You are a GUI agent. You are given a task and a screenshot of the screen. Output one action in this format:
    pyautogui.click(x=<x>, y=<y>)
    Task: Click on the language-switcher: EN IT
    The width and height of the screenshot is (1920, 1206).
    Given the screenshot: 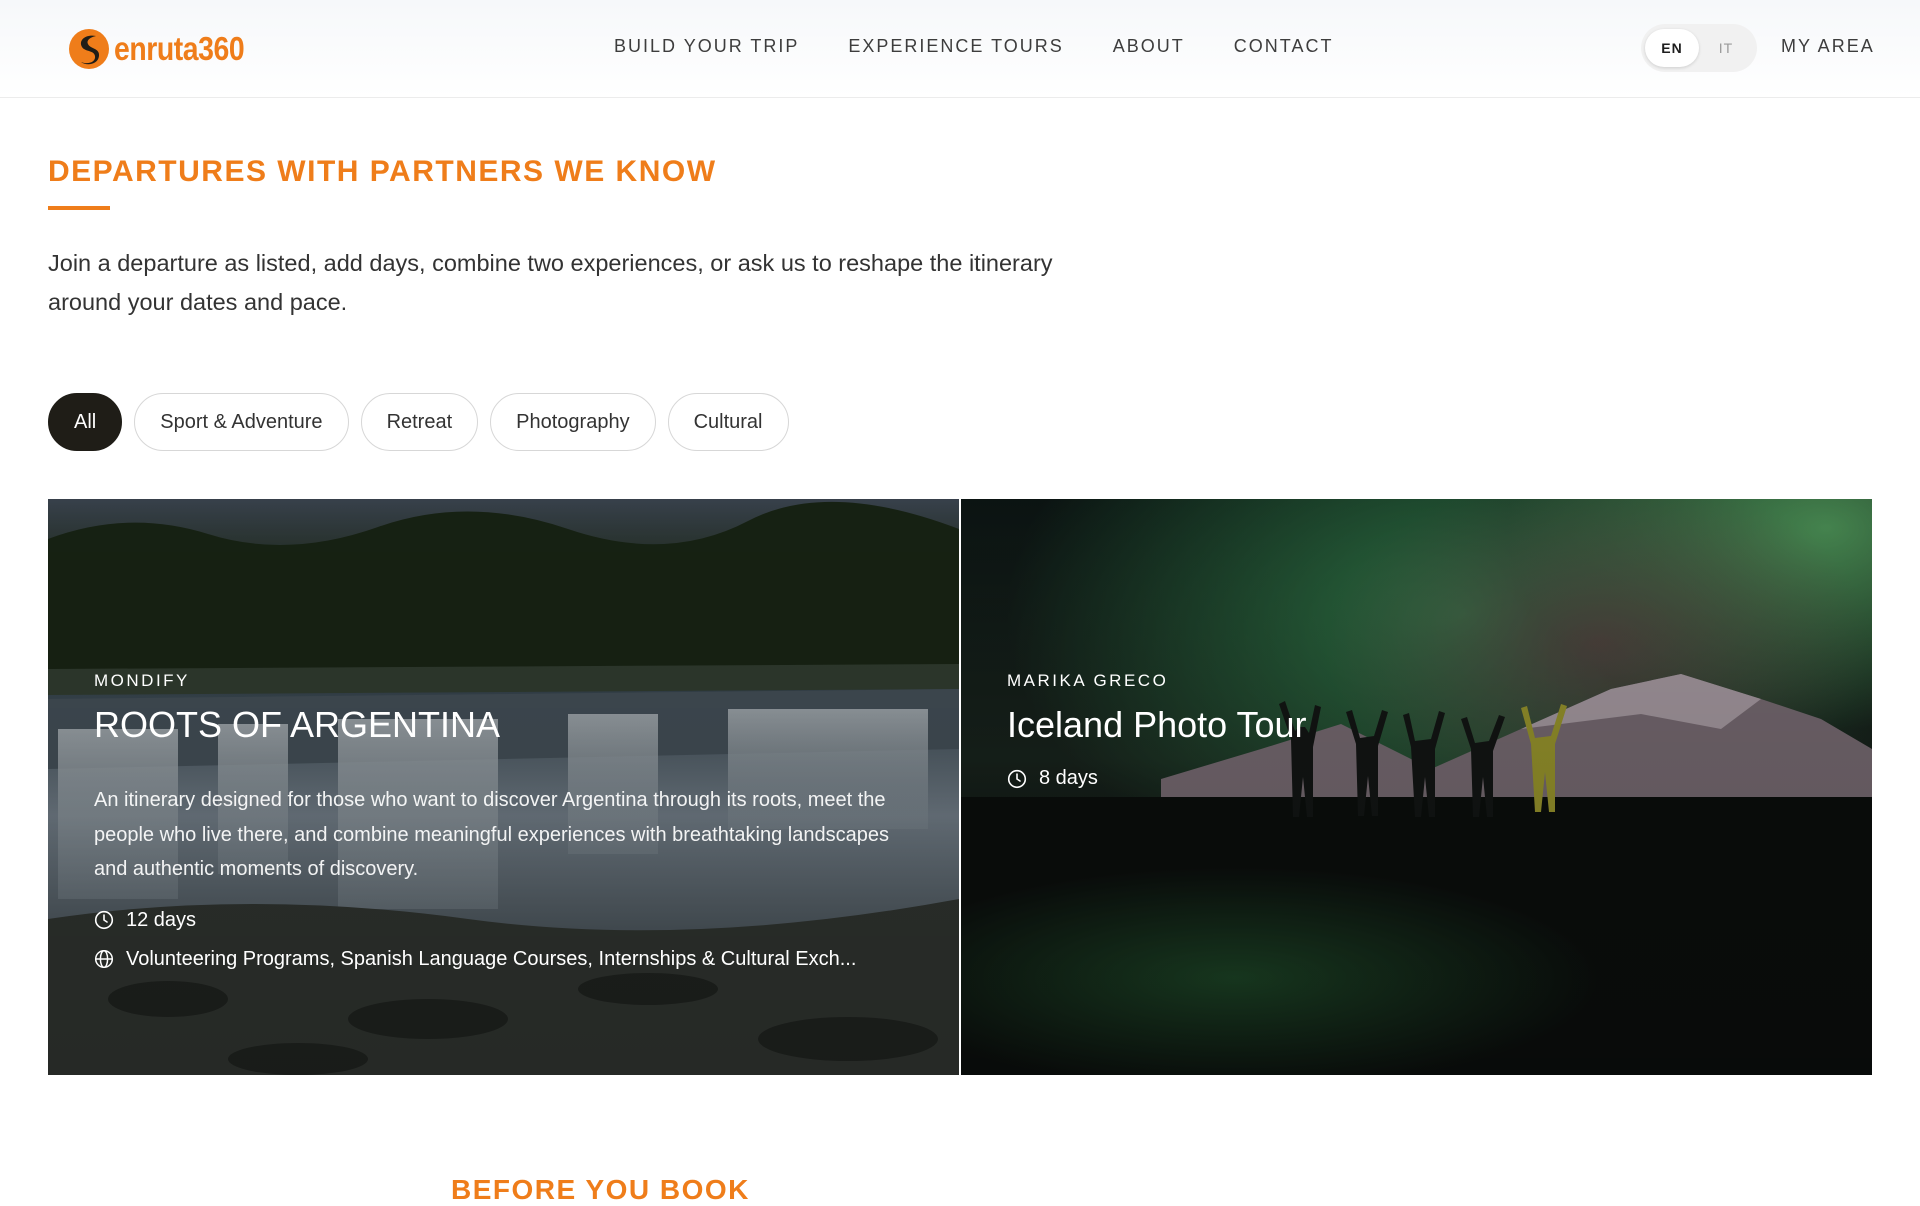 What is the action you would take?
    pyautogui.click(x=1699, y=48)
    